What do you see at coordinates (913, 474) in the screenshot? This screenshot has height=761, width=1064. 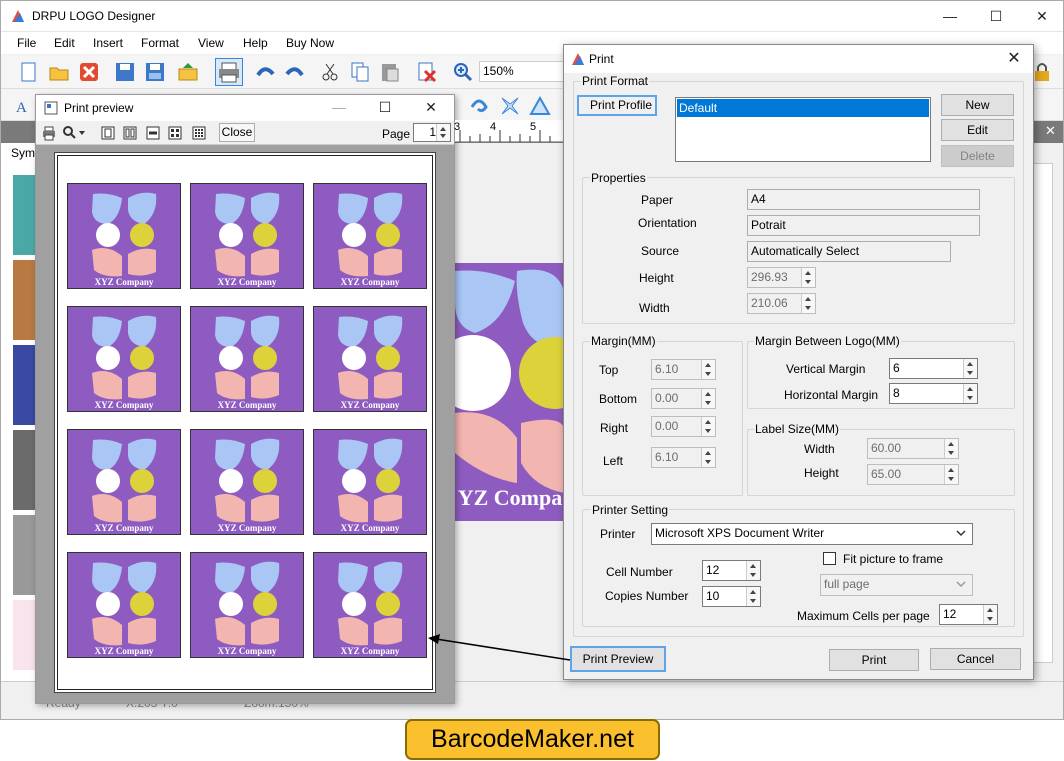 I see `label-height-field: 65.00` at bounding box center [913, 474].